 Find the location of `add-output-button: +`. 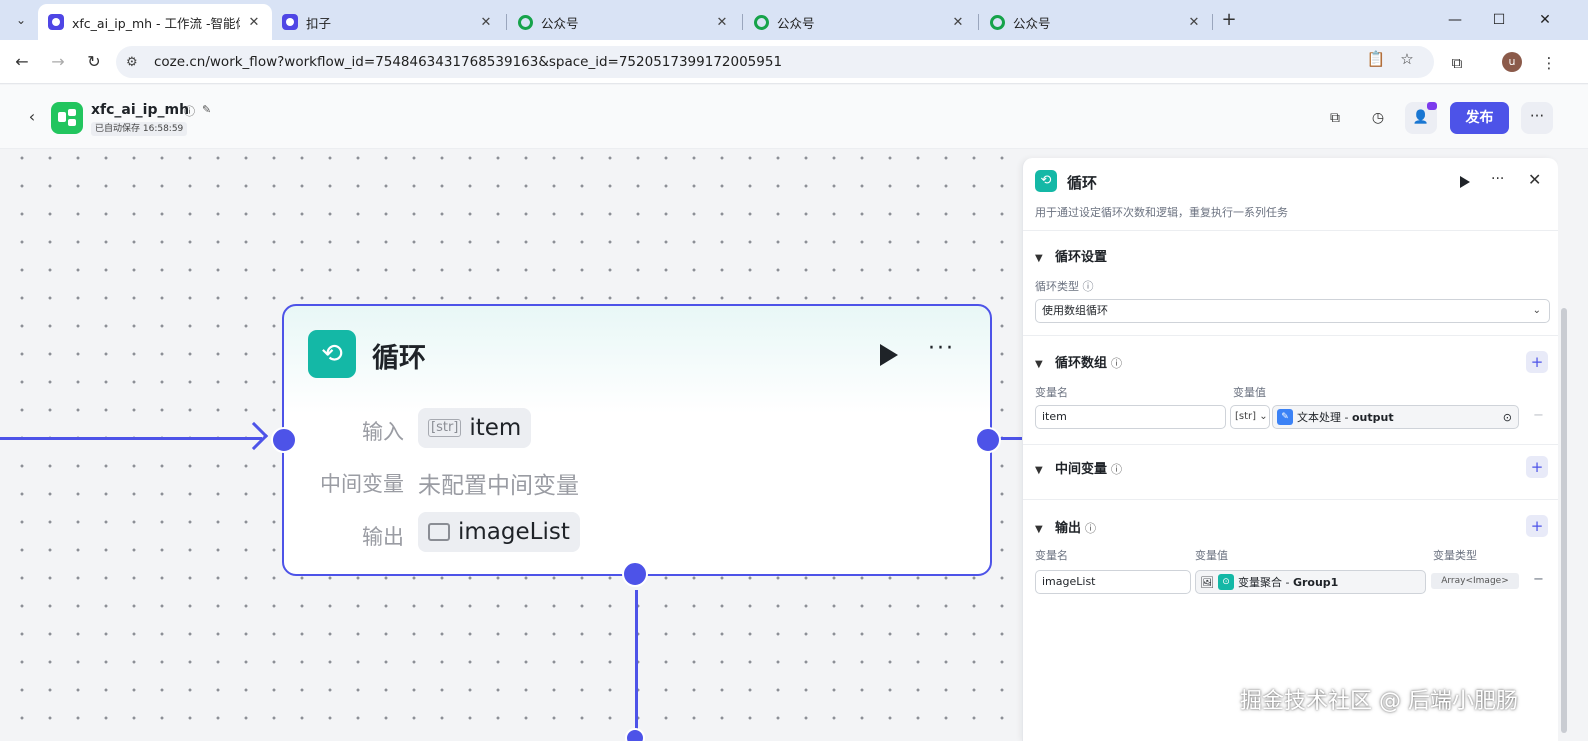

add-output-button: + is located at coordinates (1537, 526).